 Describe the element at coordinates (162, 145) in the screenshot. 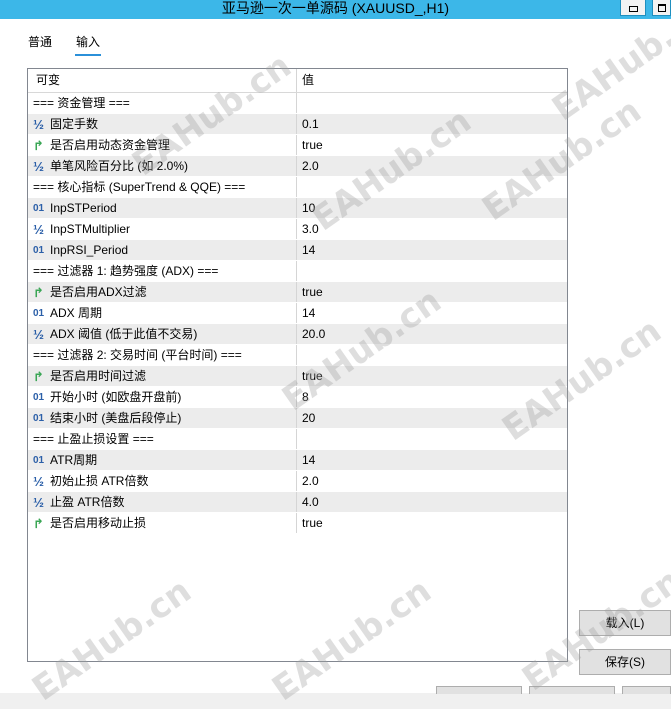

I see `parameter-name-cell: ↱ 是否启用动态资金管理` at that location.